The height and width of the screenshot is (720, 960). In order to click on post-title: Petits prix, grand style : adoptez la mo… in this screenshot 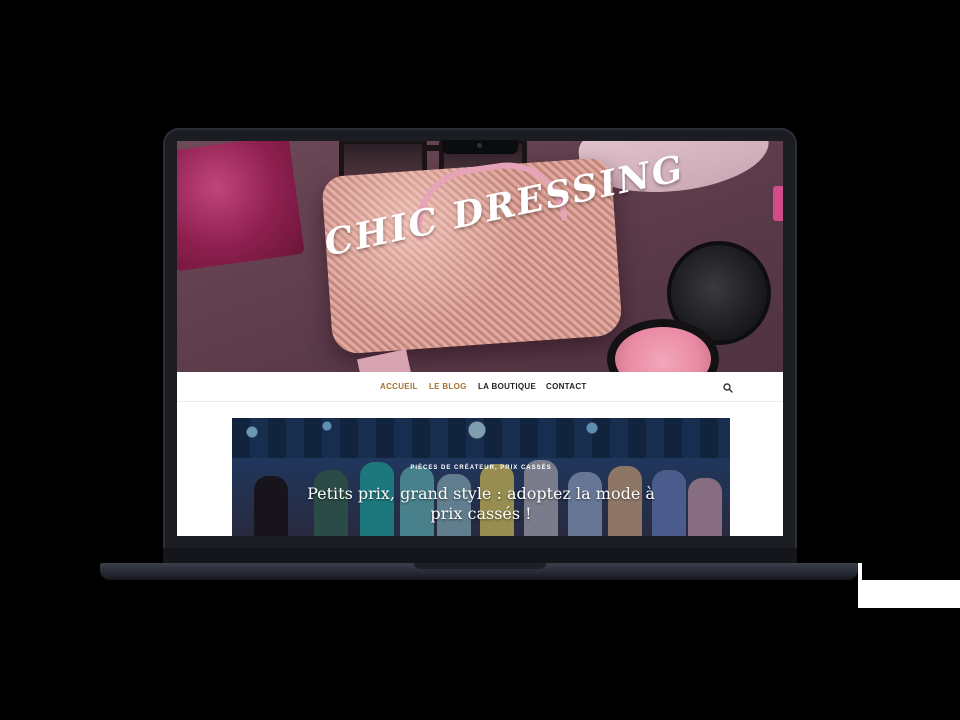, I will do `click(481, 504)`.